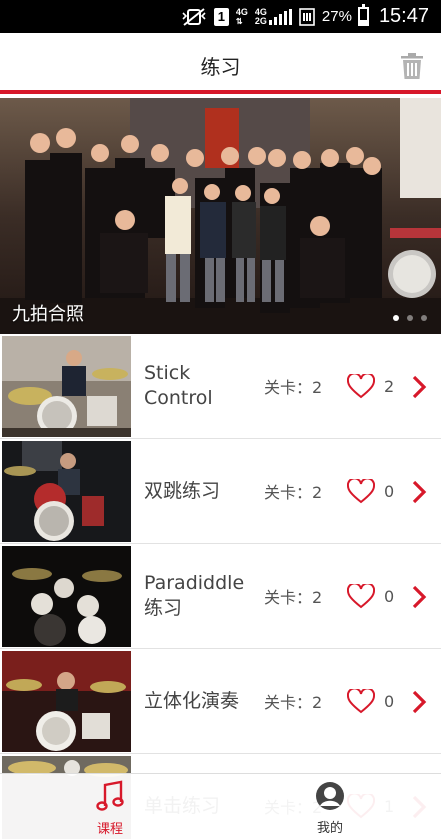  What do you see at coordinates (178, 385) in the screenshot?
I see `course-name: Stick Control` at bounding box center [178, 385].